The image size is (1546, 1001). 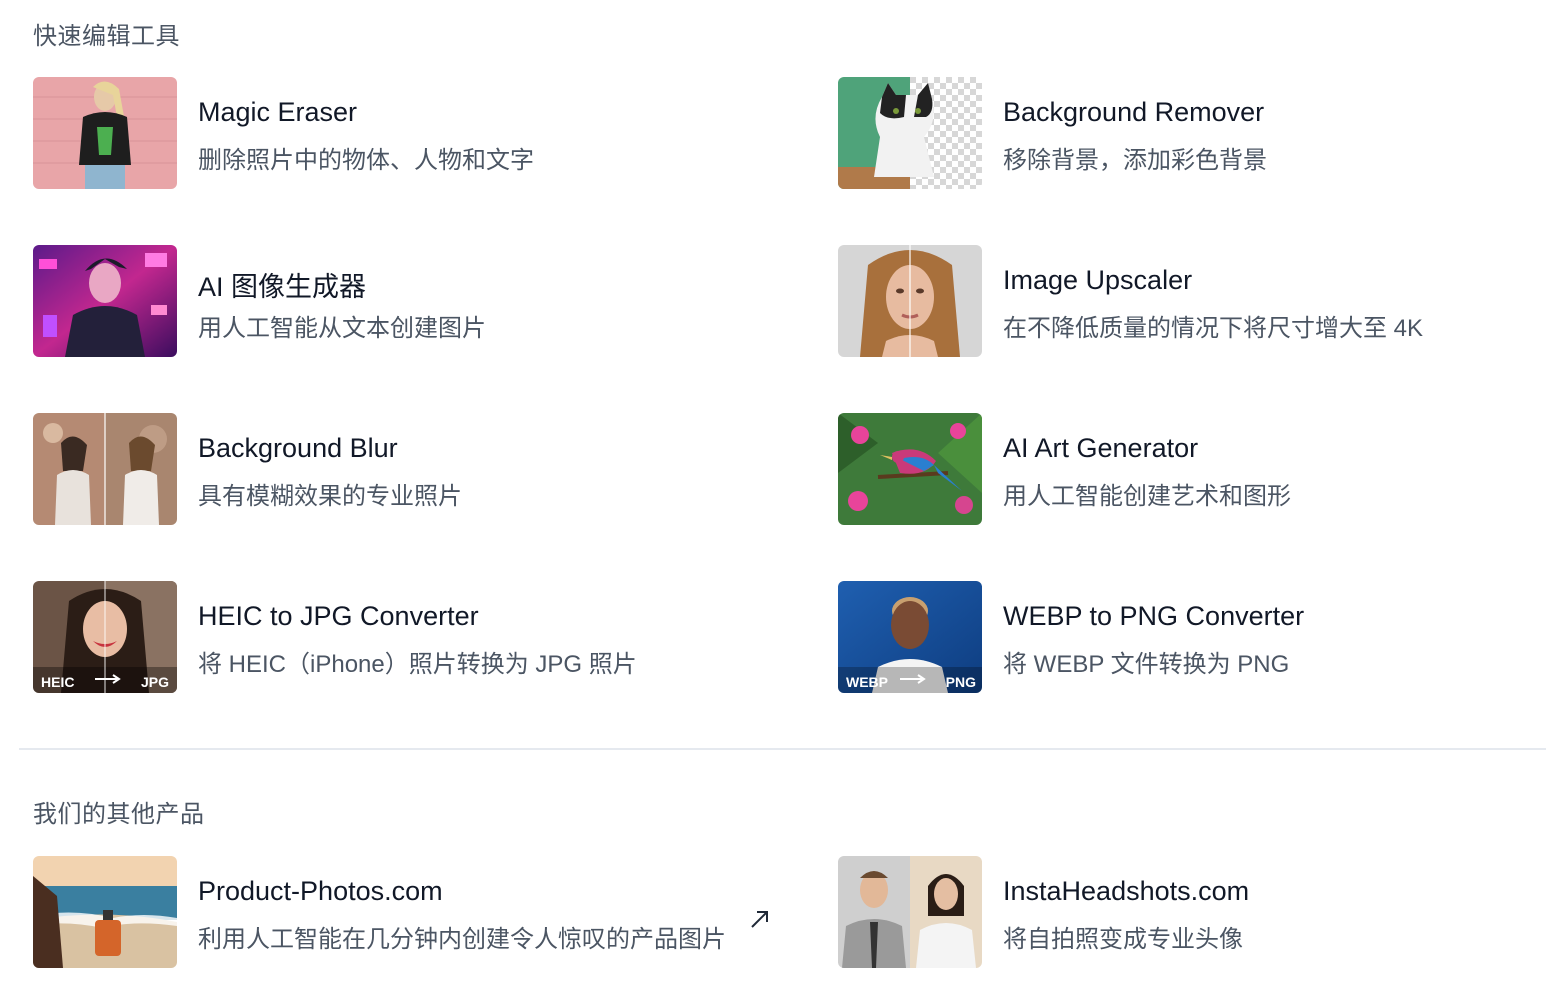 I want to click on product-instaheadshots: InstaHeadshots.com 将自拍照变成专业头像, so click(x=1188, y=912).